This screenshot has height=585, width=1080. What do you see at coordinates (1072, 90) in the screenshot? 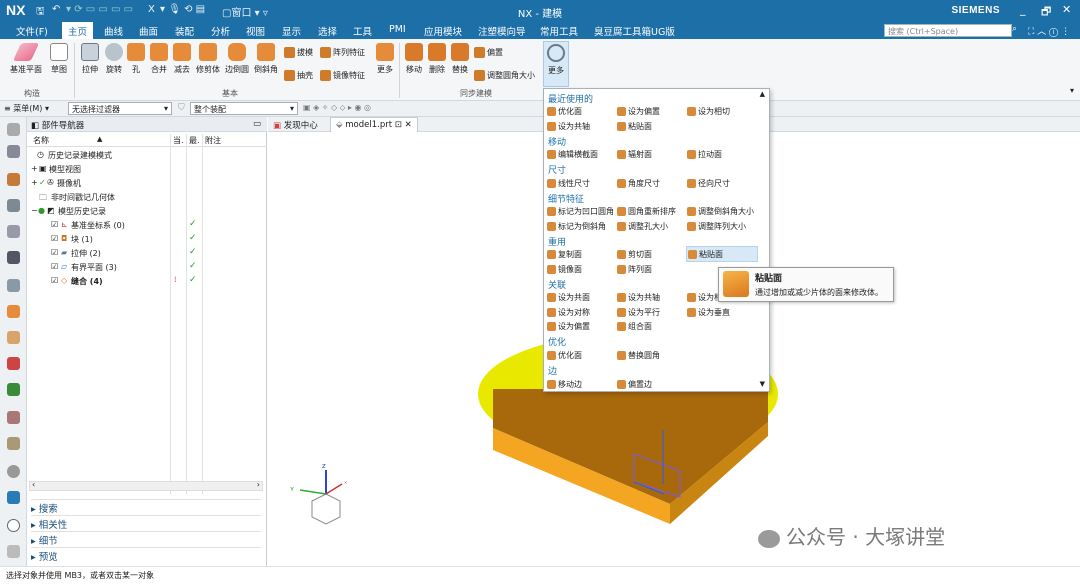
I see `ribbon-expand-icon: ▾` at bounding box center [1072, 90].